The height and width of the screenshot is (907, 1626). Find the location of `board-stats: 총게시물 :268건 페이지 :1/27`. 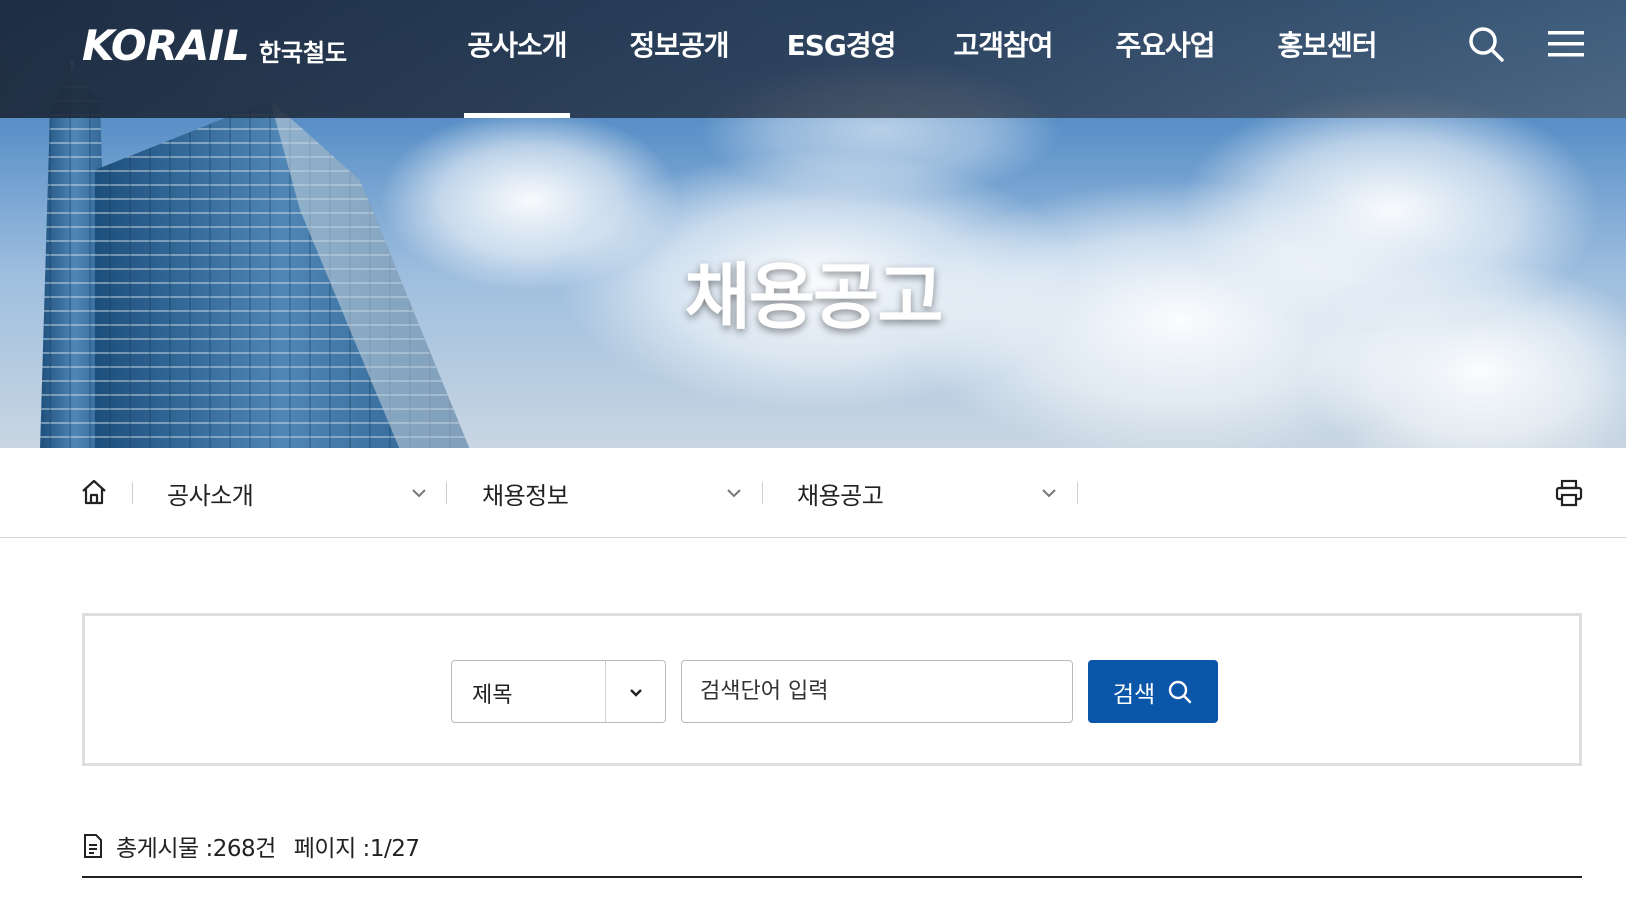

board-stats: 총게시물 :268건 페이지 :1/27 is located at coordinates (251, 846).